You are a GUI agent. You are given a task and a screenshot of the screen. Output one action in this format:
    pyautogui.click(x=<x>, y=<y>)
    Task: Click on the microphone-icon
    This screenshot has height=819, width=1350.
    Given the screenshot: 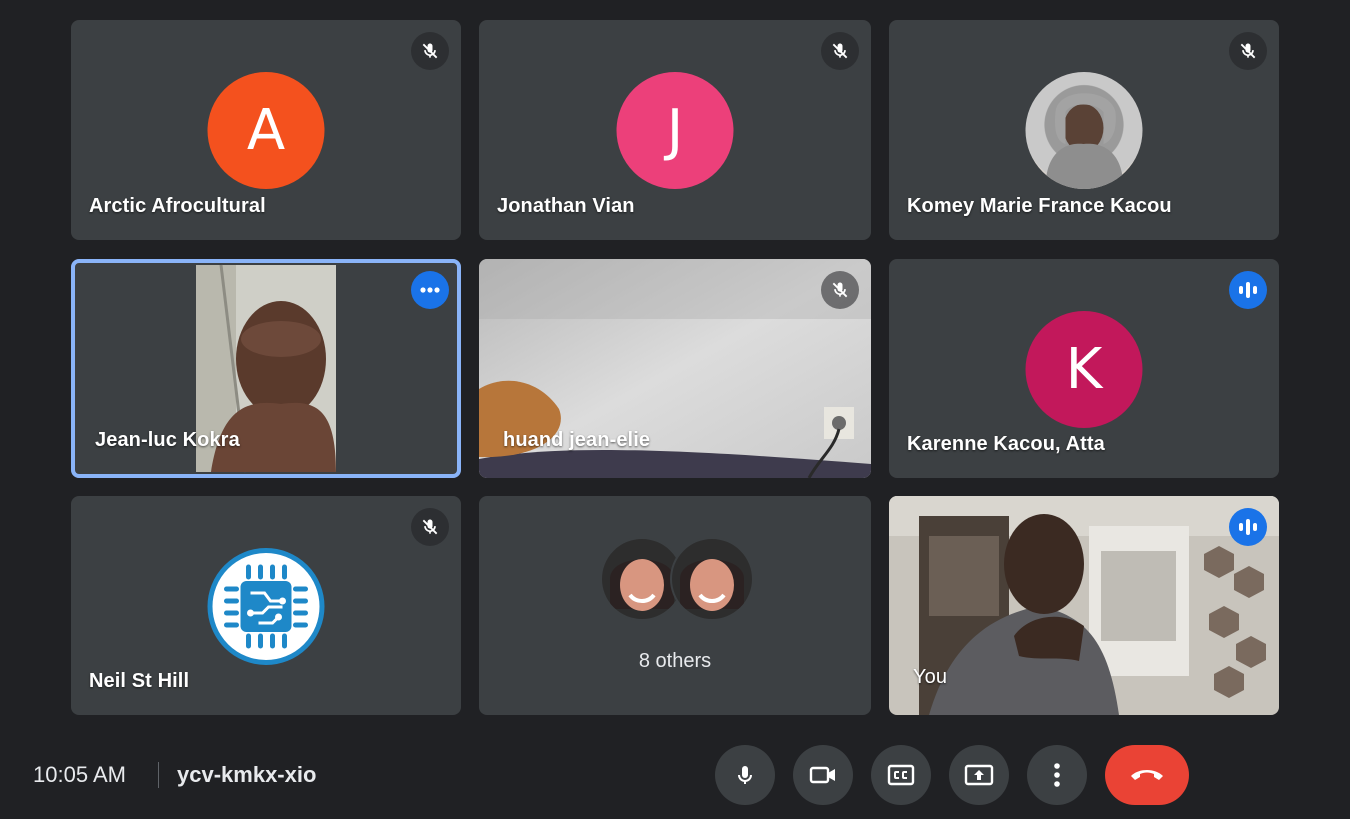 What is the action you would take?
    pyautogui.click(x=745, y=775)
    